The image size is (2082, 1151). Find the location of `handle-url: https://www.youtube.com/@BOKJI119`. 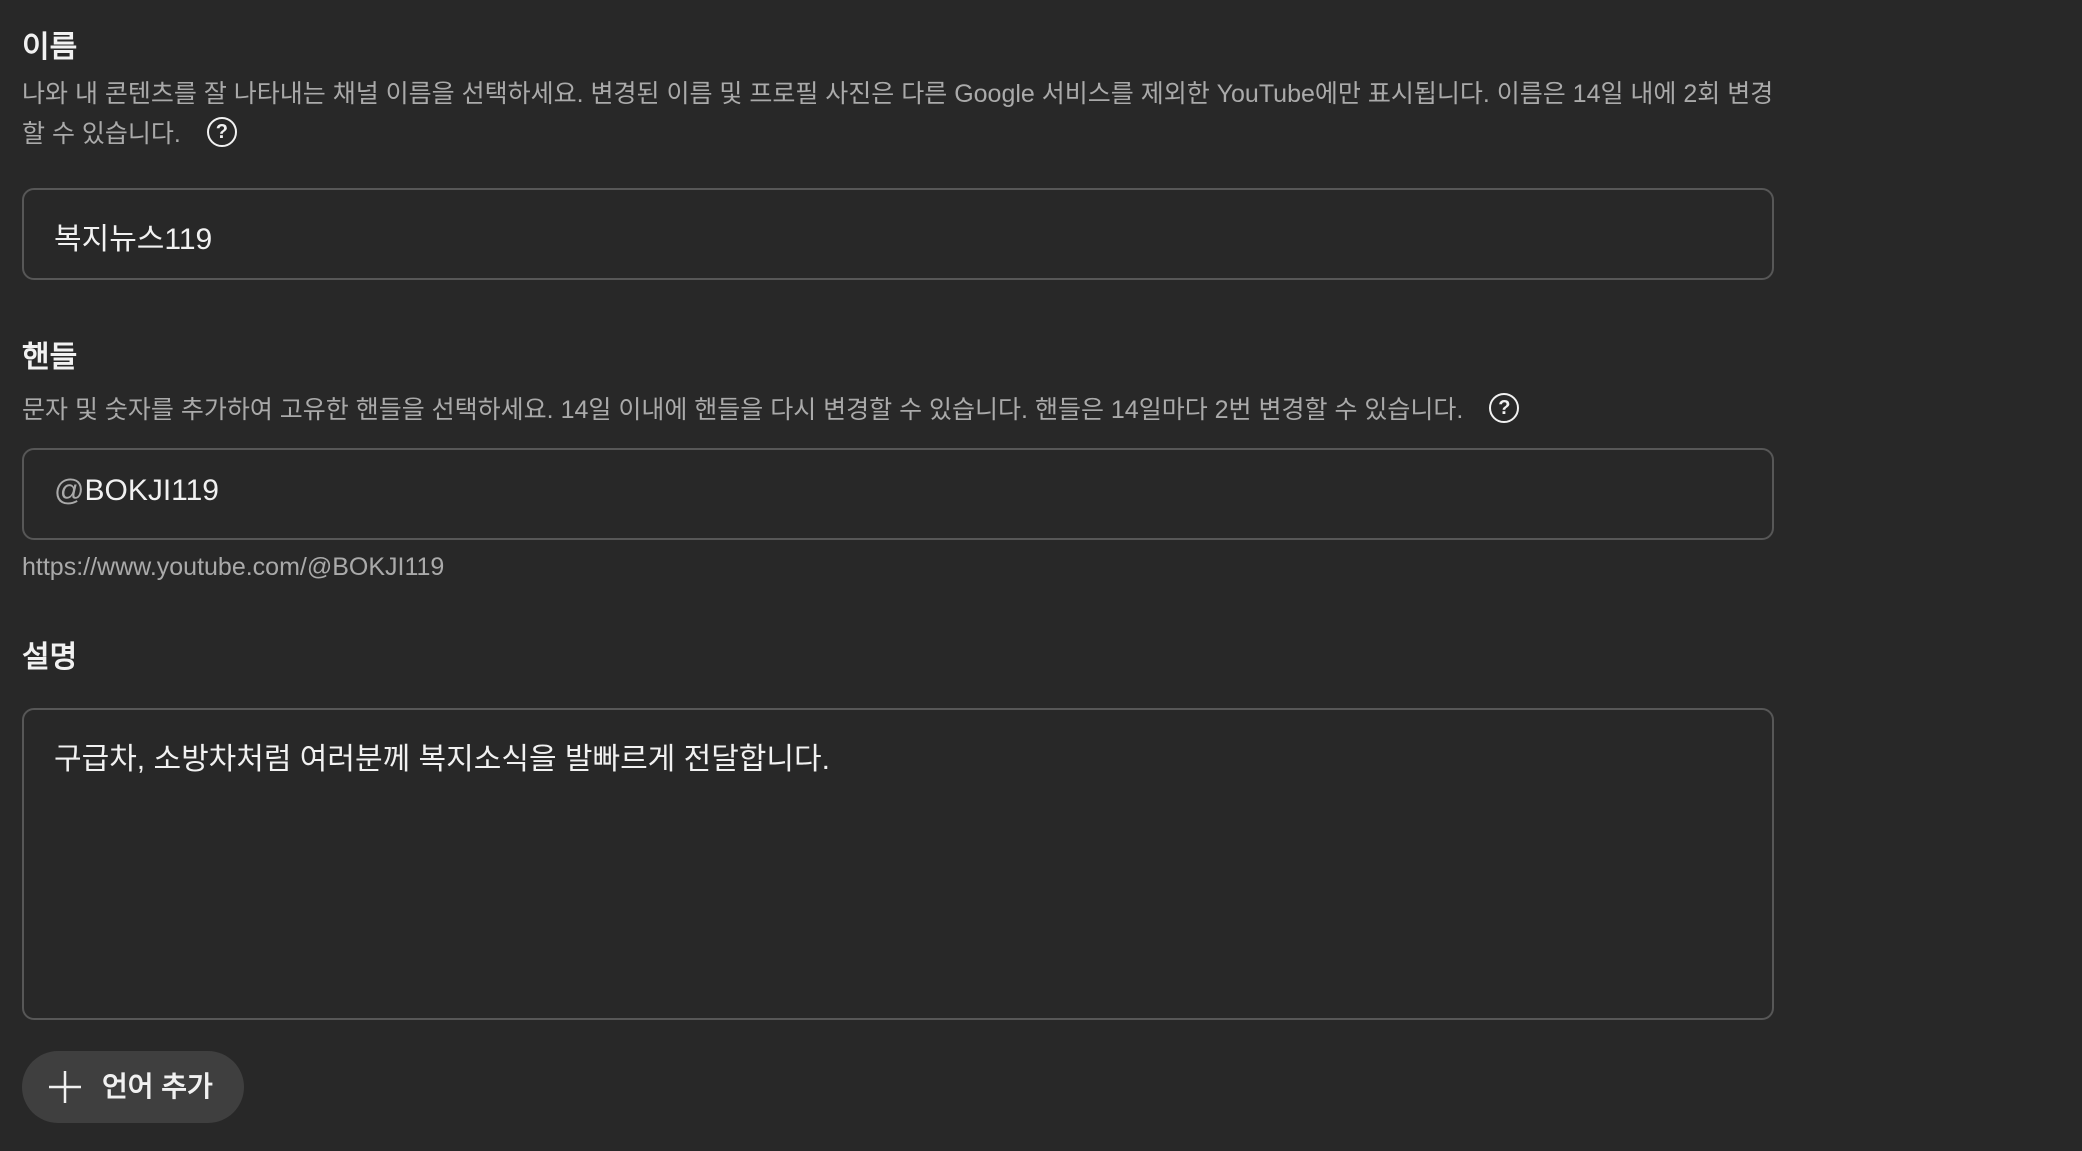

handle-url: https://www.youtube.com/@BOKJI119 is located at coordinates (233, 567).